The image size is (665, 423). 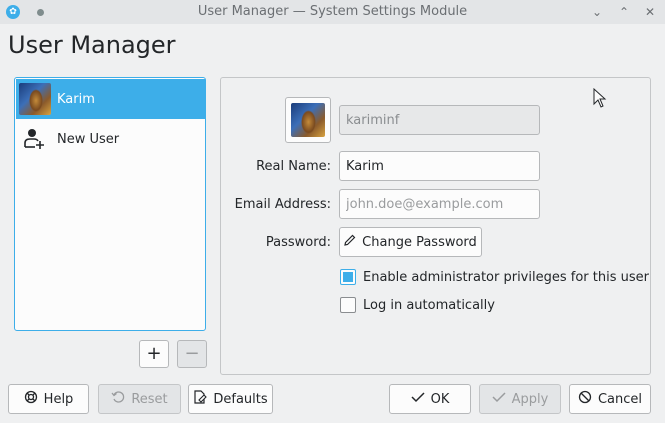 What do you see at coordinates (88, 139) in the screenshot?
I see `user-list-item-label: New User` at bounding box center [88, 139].